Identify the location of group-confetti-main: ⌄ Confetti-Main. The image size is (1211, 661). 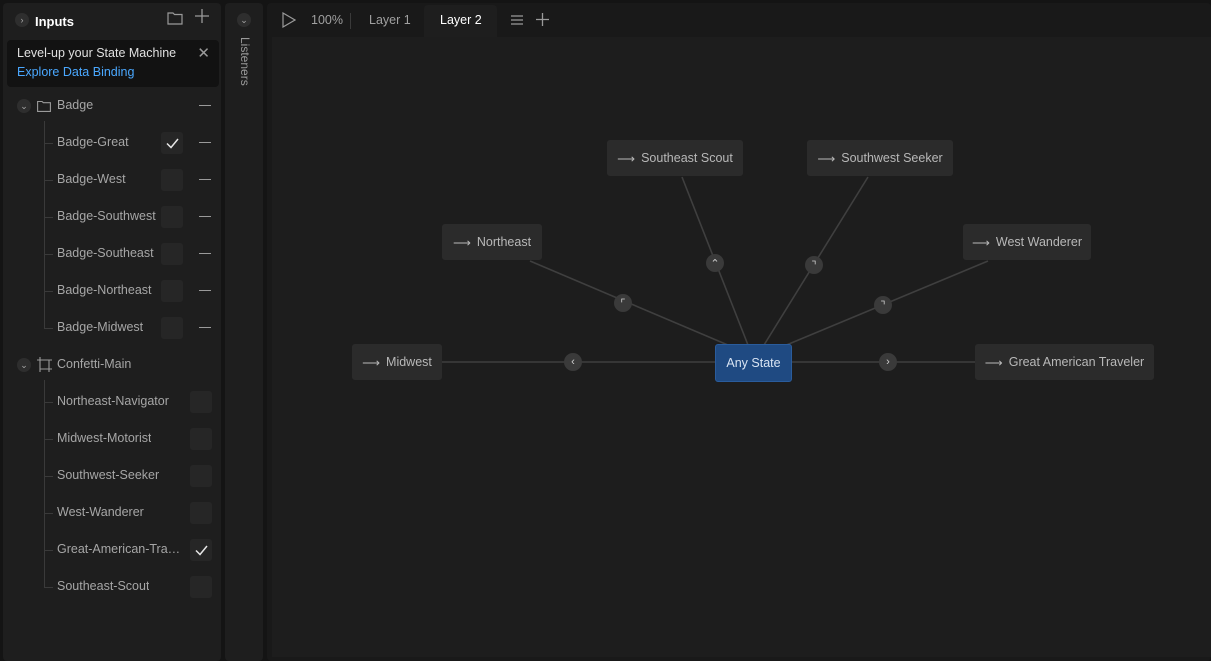
(112, 365).